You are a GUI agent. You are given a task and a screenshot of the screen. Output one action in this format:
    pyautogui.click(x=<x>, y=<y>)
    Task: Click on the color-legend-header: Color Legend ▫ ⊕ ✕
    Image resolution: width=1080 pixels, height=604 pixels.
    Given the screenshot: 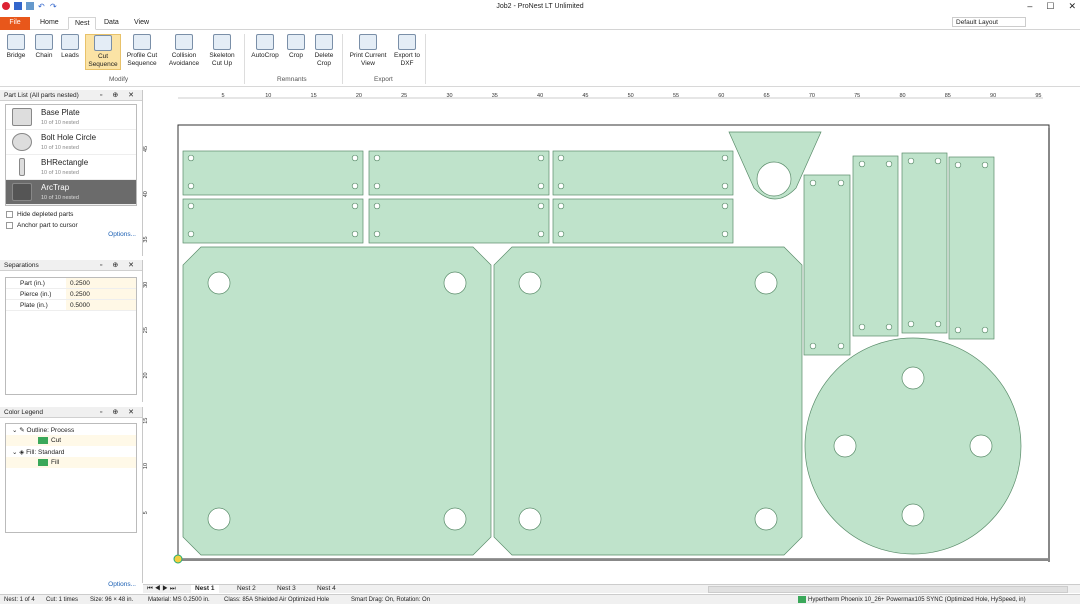 What is the action you would take?
    pyautogui.click(x=71, y=412)
    